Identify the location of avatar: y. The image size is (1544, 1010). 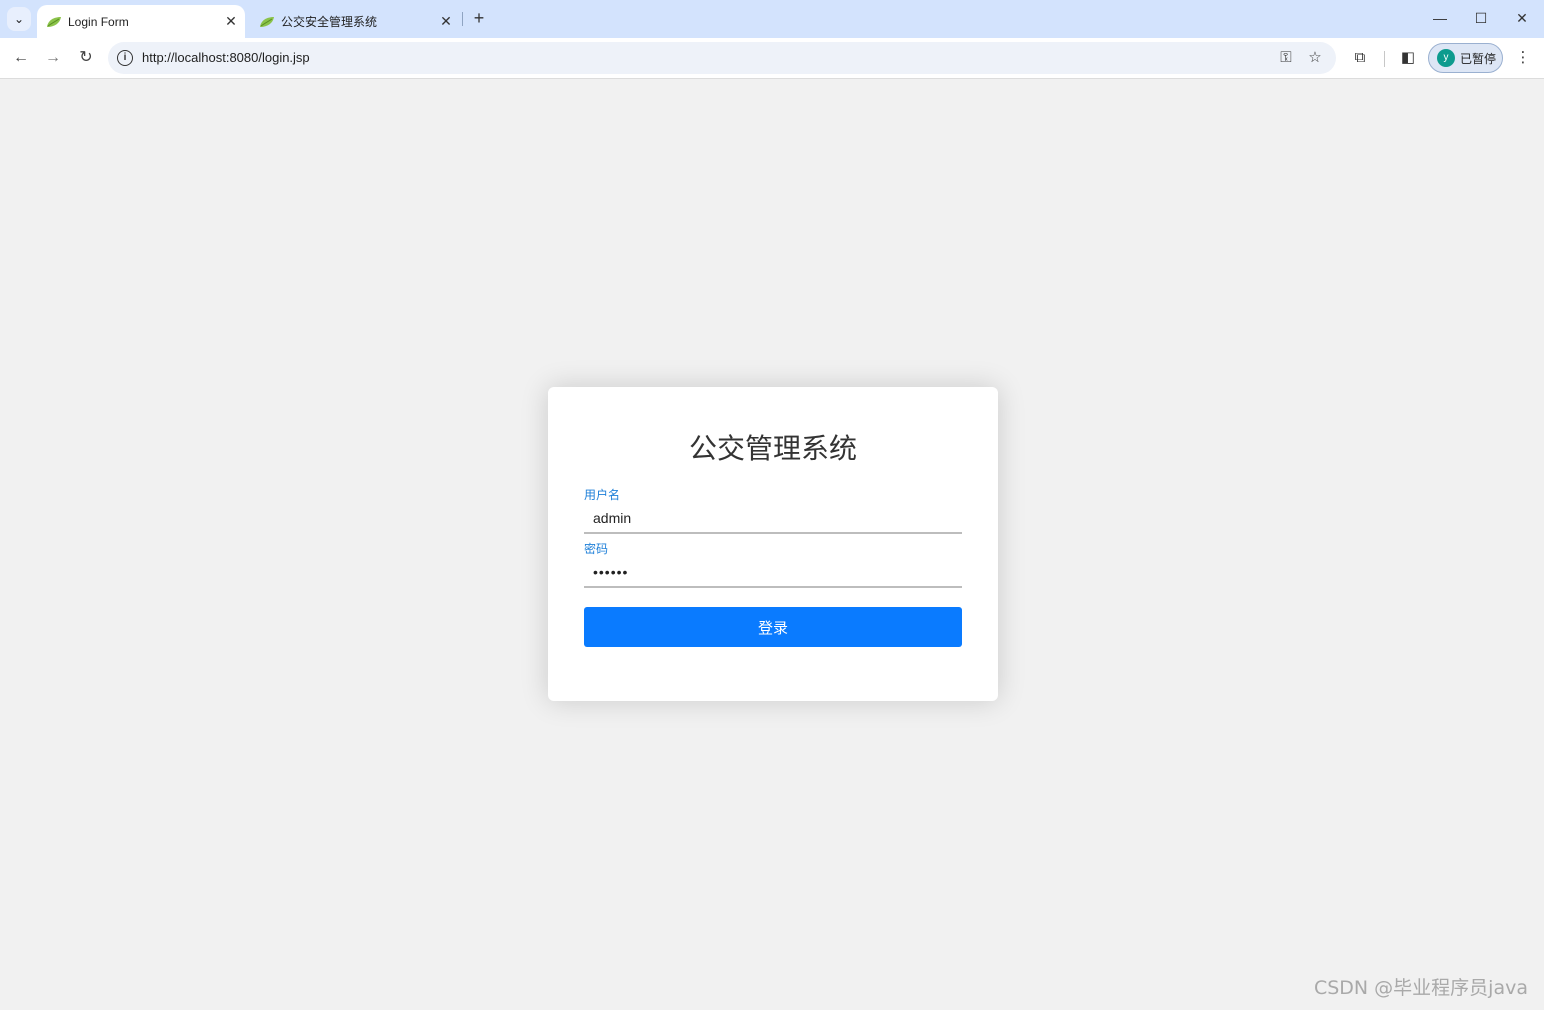
(1446, 58).